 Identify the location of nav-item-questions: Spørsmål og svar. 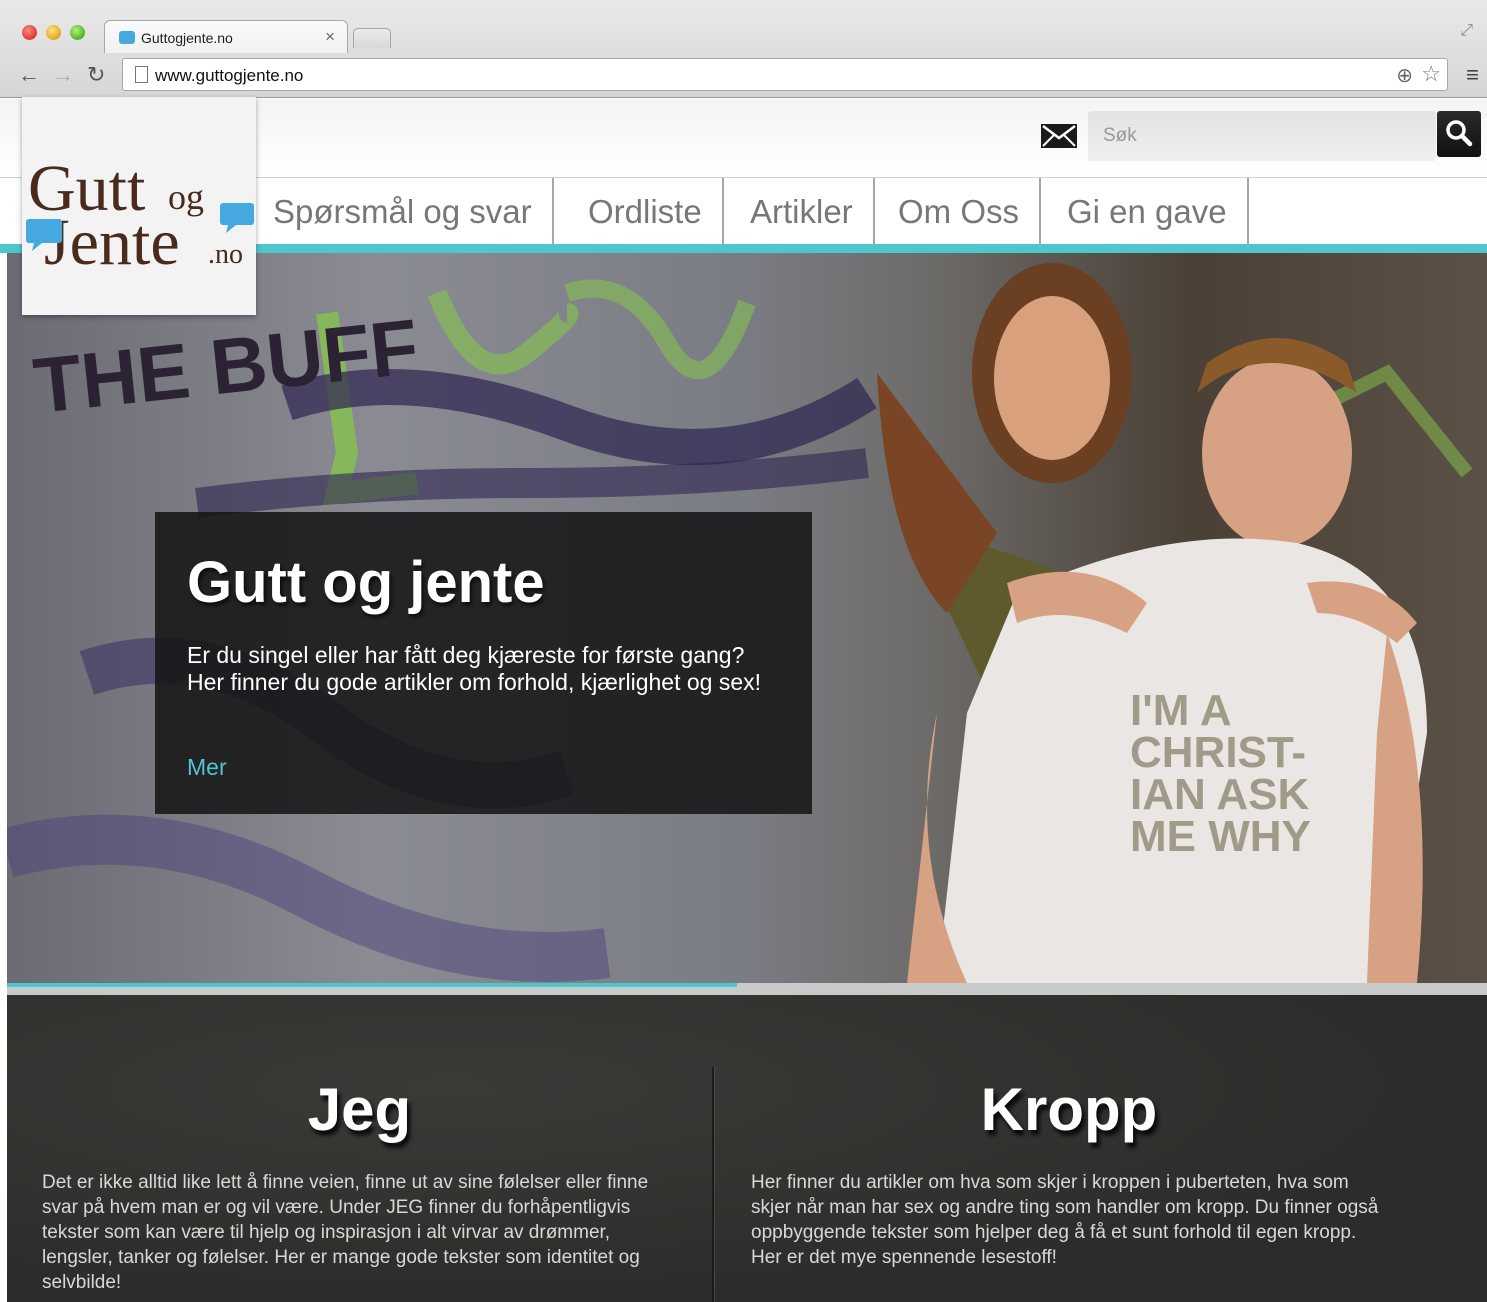
(403, 212).